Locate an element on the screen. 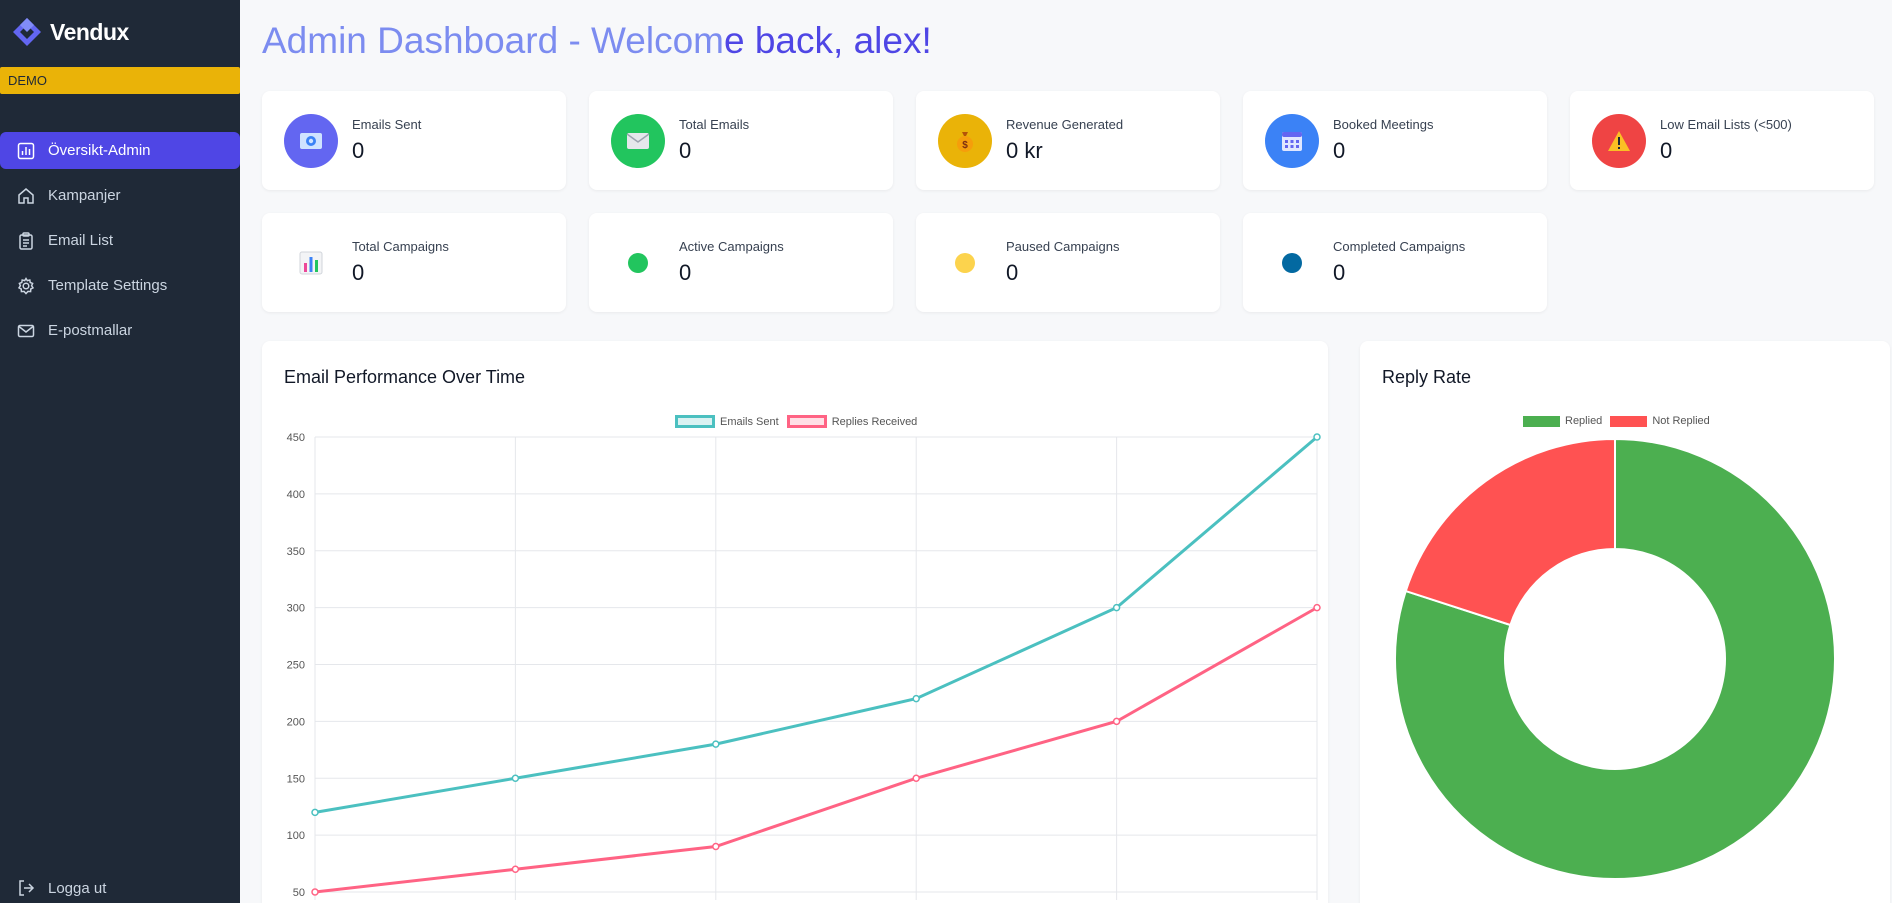  mail-icon is located at coordinates (26, 331).